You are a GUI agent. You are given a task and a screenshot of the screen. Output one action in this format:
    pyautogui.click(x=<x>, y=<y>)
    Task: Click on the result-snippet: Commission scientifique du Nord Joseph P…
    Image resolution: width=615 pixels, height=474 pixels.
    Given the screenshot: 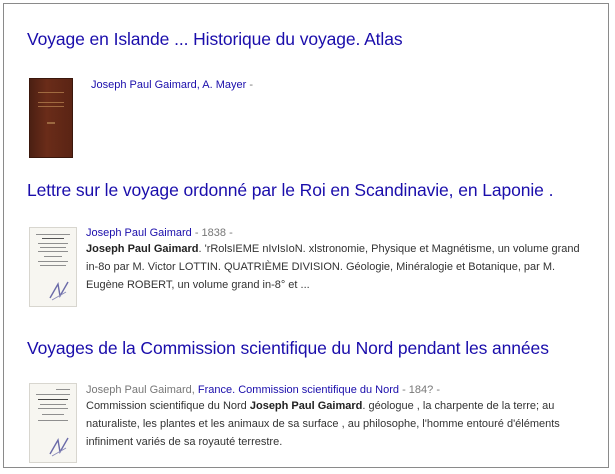 What is the action you would take?
    pyautogui.click(x=340, y=424)
    